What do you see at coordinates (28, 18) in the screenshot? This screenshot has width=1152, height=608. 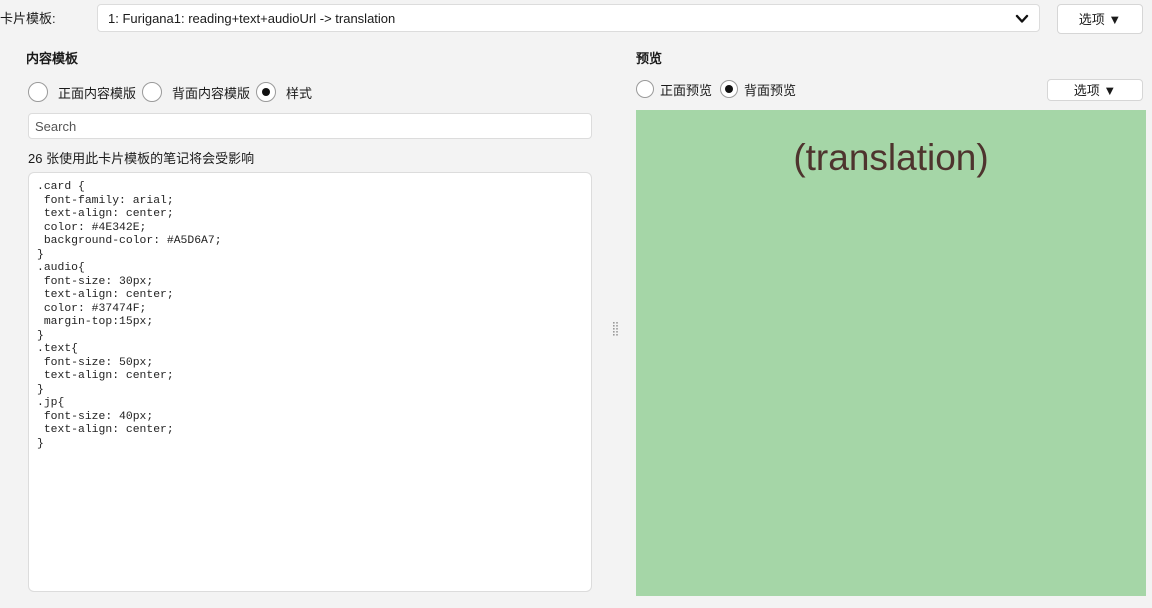 I see `card-template-label: 卡片模板:` at bounding box center [28, 18].